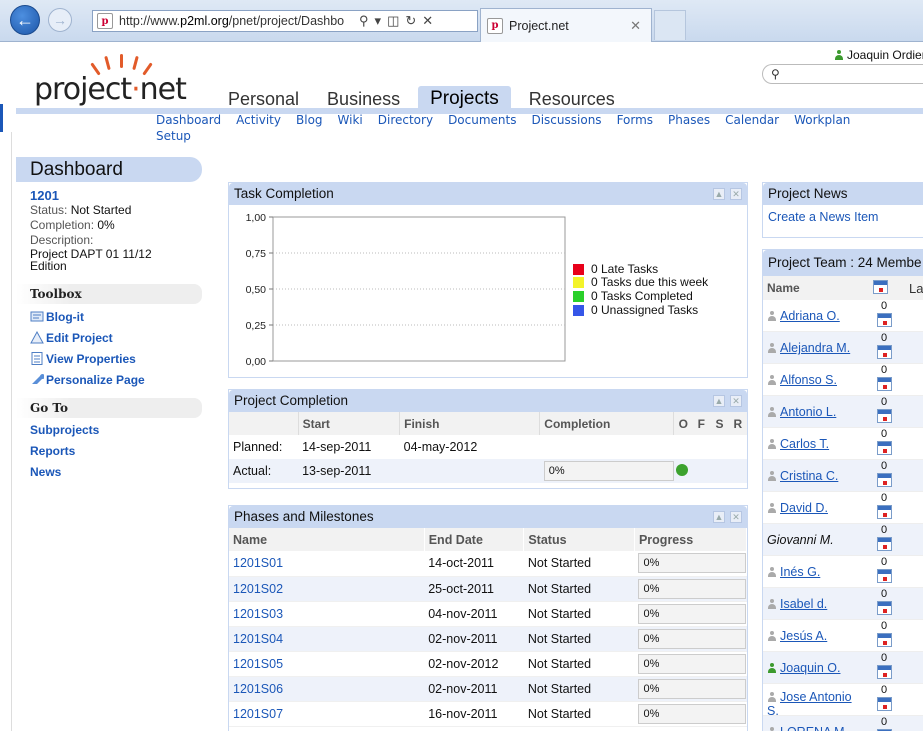  What do you see at coordinates (752, 120) in the screenshot?
I see `subnav-calendar: Calendar` at bounding box center [752, 120].